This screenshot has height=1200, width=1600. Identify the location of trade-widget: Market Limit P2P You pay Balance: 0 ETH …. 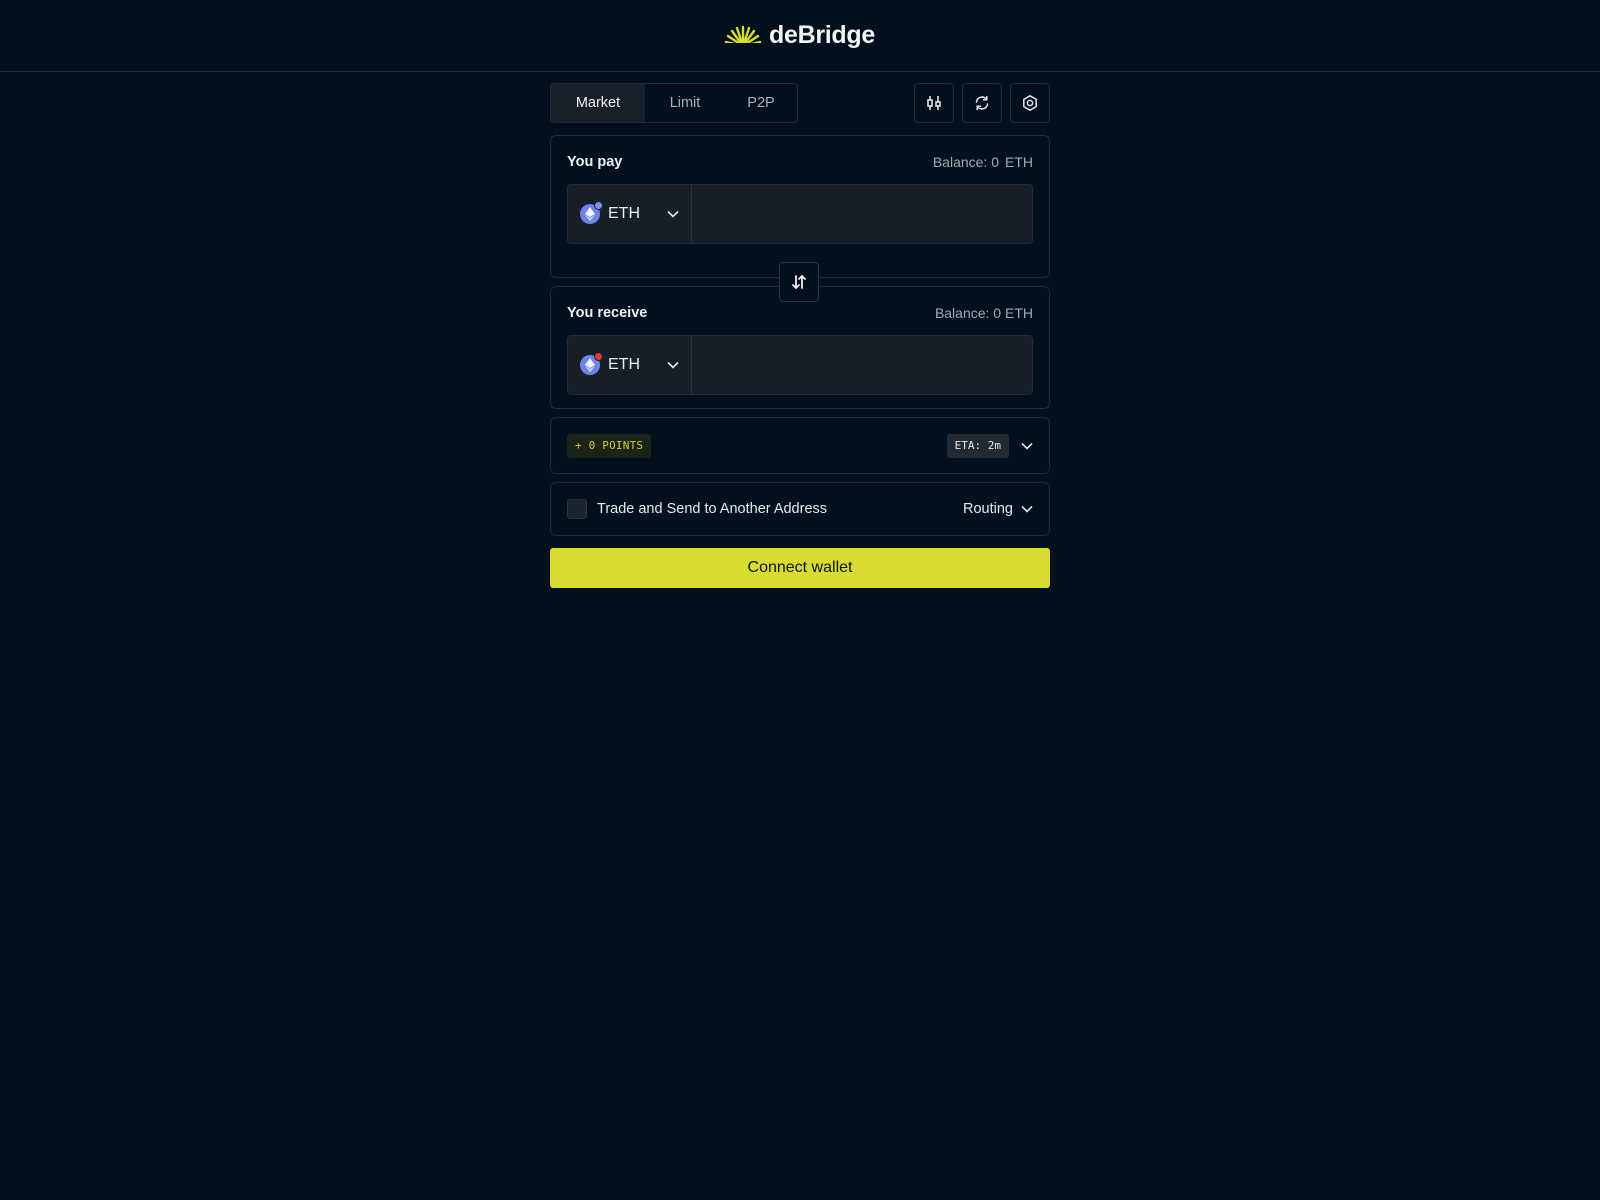
(800, 335).